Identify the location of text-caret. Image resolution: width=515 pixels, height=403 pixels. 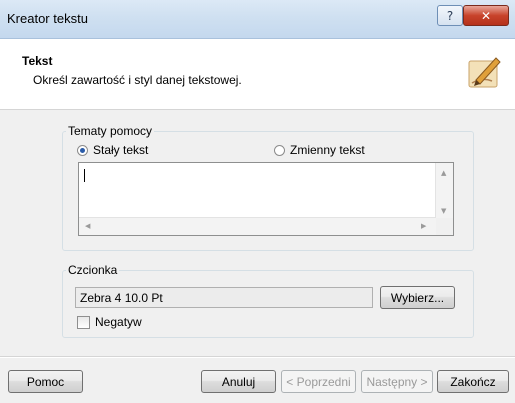
(84, 175).